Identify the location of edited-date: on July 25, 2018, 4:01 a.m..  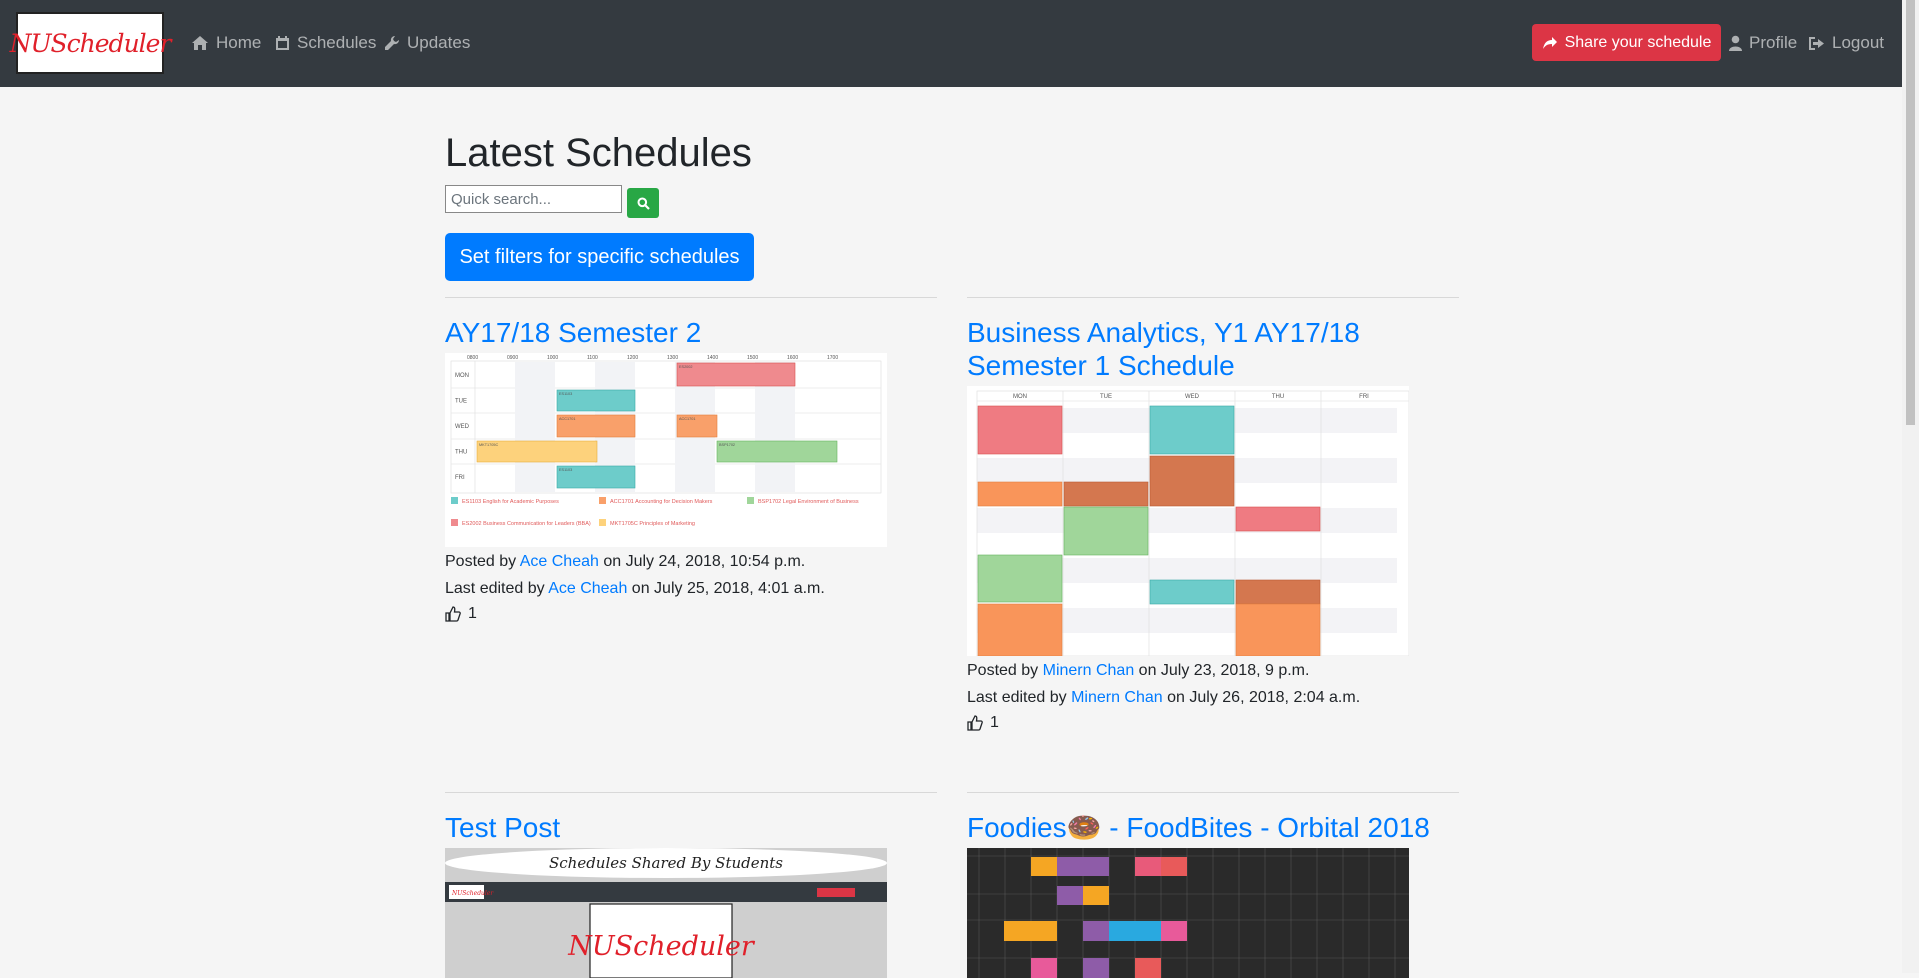
(726, 588).